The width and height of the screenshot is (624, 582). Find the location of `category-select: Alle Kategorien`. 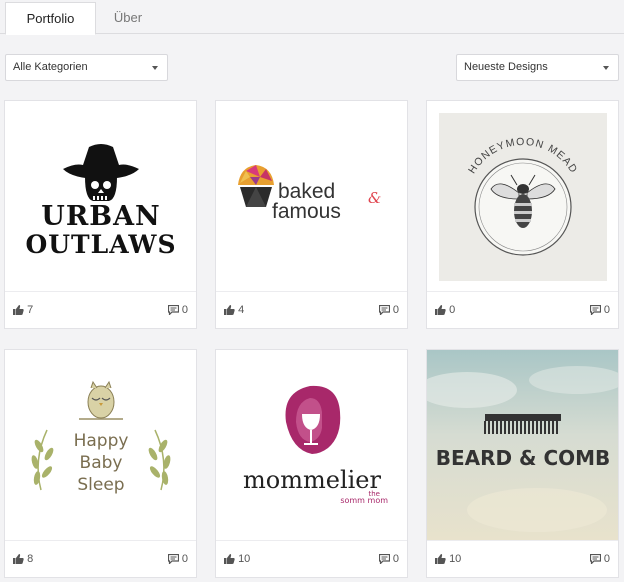

category-select: Alle Kategorien is located at coordinates (86, 67).